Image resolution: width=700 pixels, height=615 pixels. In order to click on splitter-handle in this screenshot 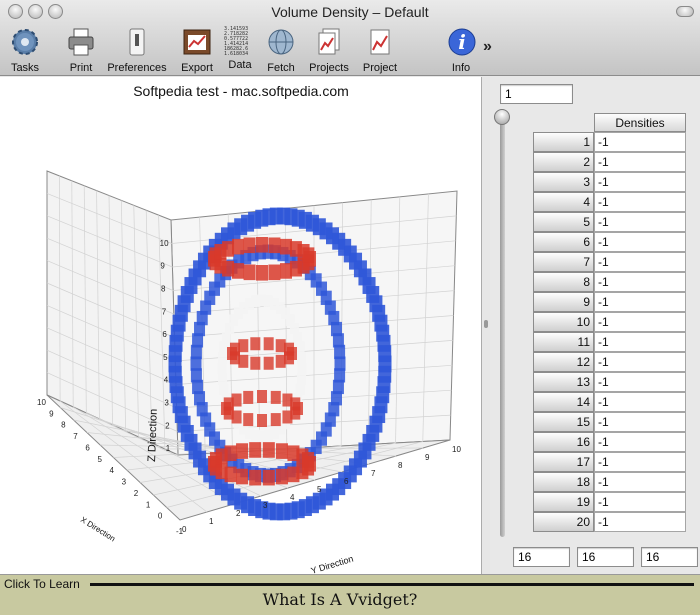, I will do `click(486, 324)`.